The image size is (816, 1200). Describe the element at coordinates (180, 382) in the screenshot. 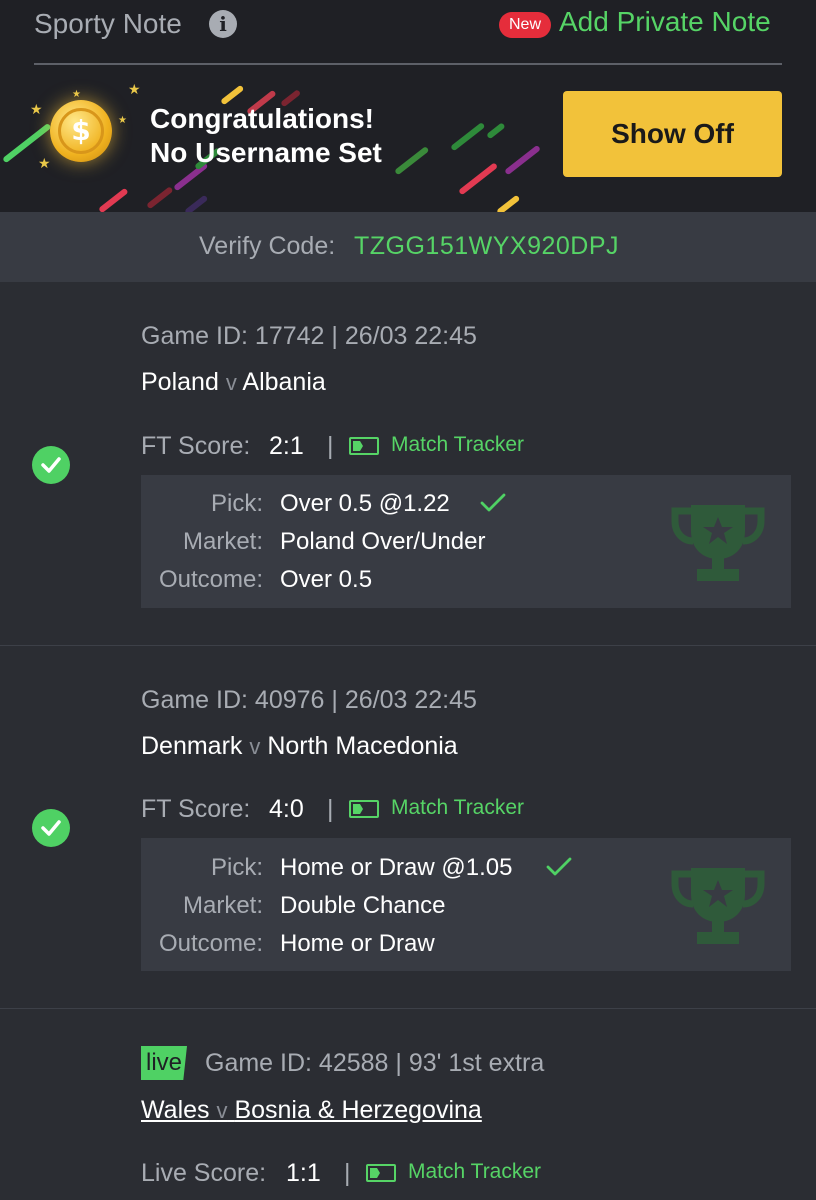

I see `home-team: Poland` at that location.